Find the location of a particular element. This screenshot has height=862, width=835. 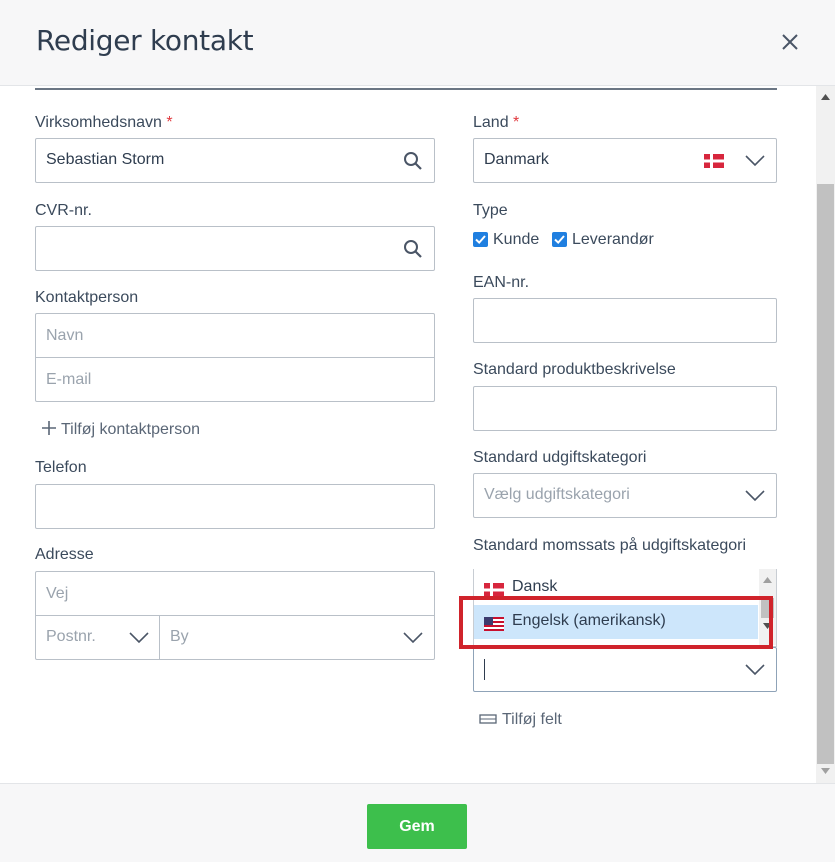

city-select: By is located at coordinates (297, 637).